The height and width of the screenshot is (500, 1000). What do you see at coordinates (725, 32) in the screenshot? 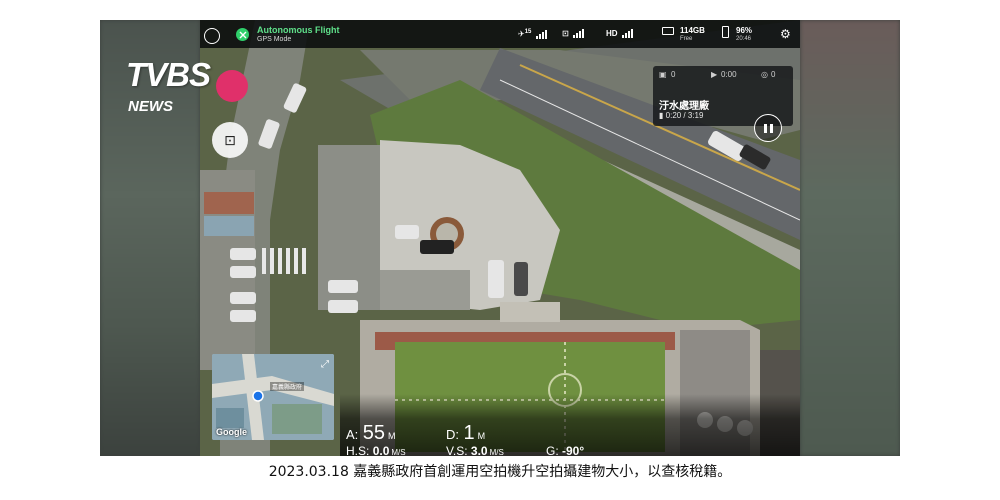
I see `battery-icon` at bounding box center [725, 32].